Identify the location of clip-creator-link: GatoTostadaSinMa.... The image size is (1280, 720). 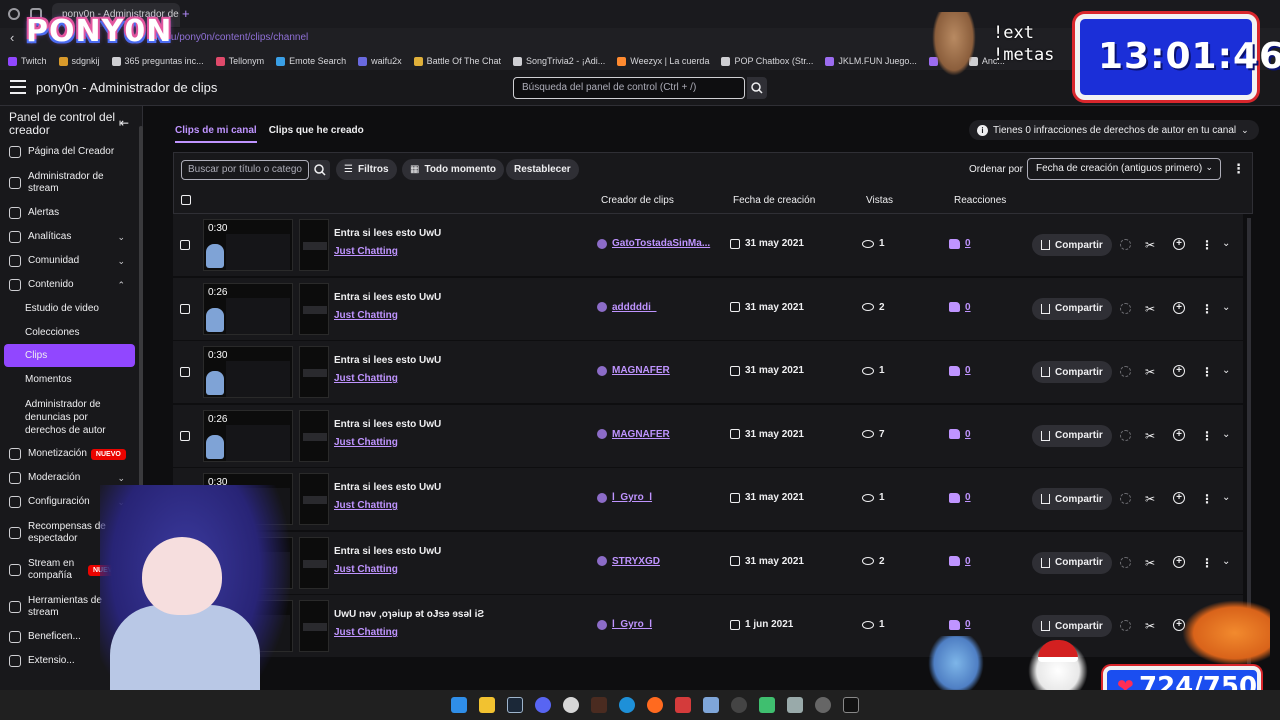
(653, 243).